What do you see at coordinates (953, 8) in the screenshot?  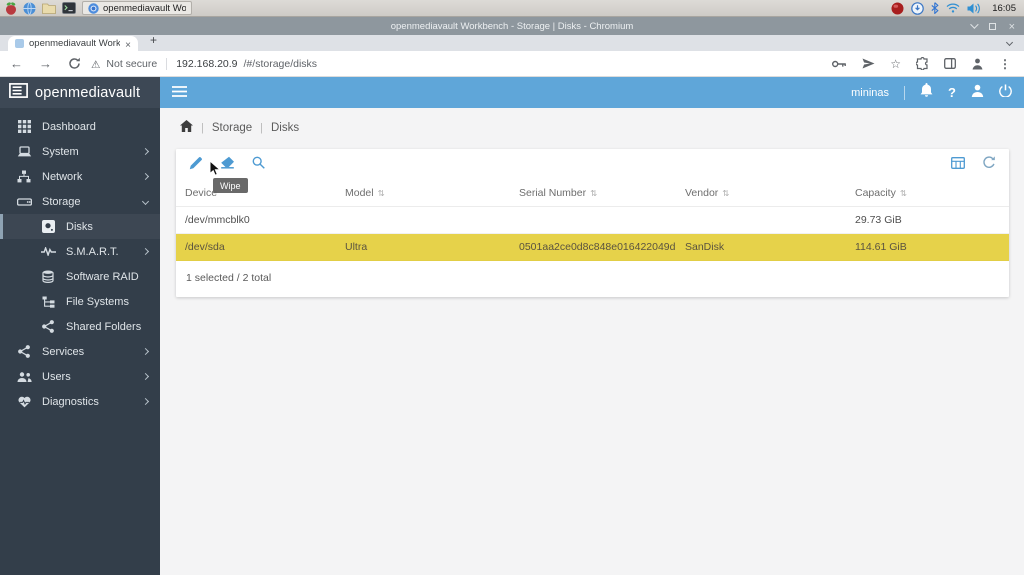 I see `wifi-icon` at bounding box center [953, 8].